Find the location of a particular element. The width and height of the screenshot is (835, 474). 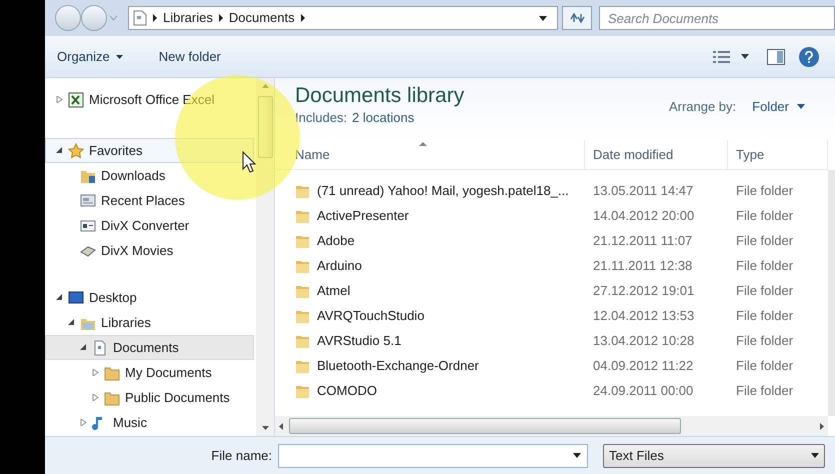

date-cell: 14.04.2012 20:00 is located at coordinates (643, 215).